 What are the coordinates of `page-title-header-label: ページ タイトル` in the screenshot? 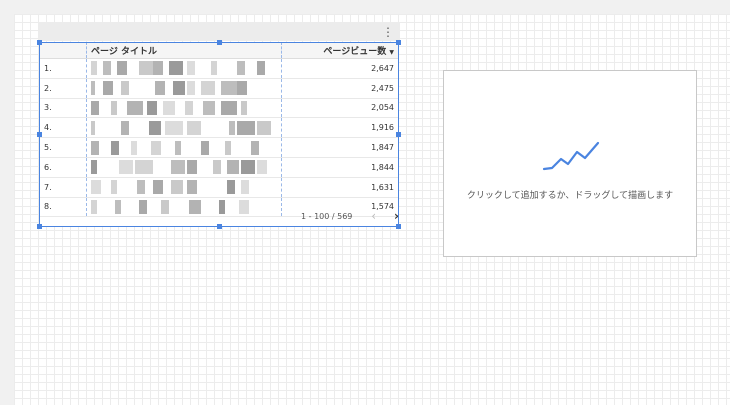 It's located at (124, 51).